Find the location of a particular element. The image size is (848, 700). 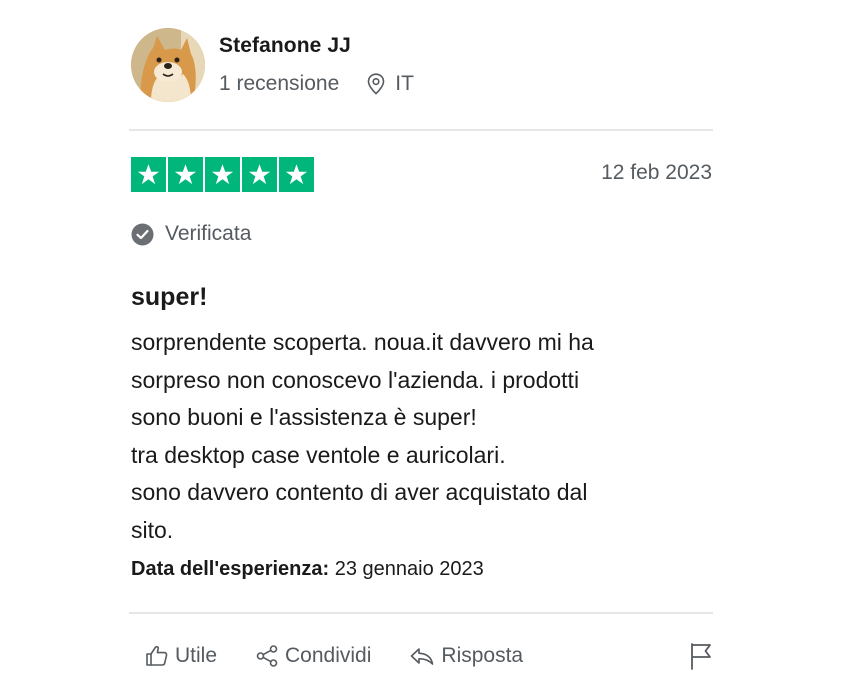

verified-label: Verificata is located at coordinates (208, 233).